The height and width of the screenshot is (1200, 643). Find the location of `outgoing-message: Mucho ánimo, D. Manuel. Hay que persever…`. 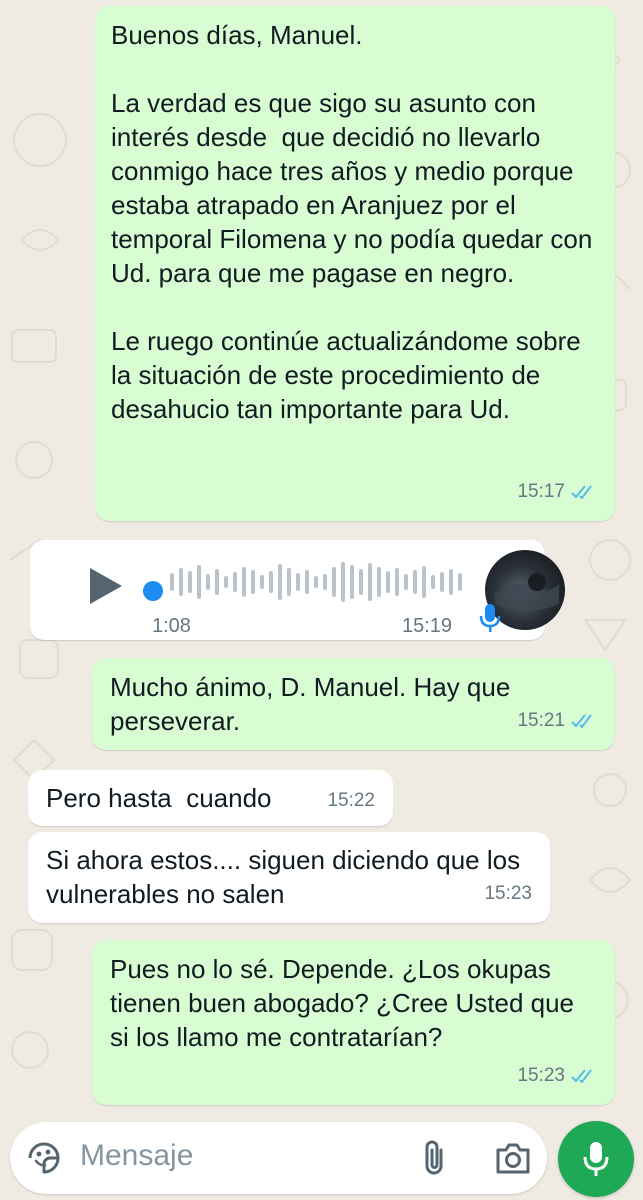

outgoing-message: Mucho ánimo, D. Manuel. Hay que persever… is located at coordinates (353, 704).